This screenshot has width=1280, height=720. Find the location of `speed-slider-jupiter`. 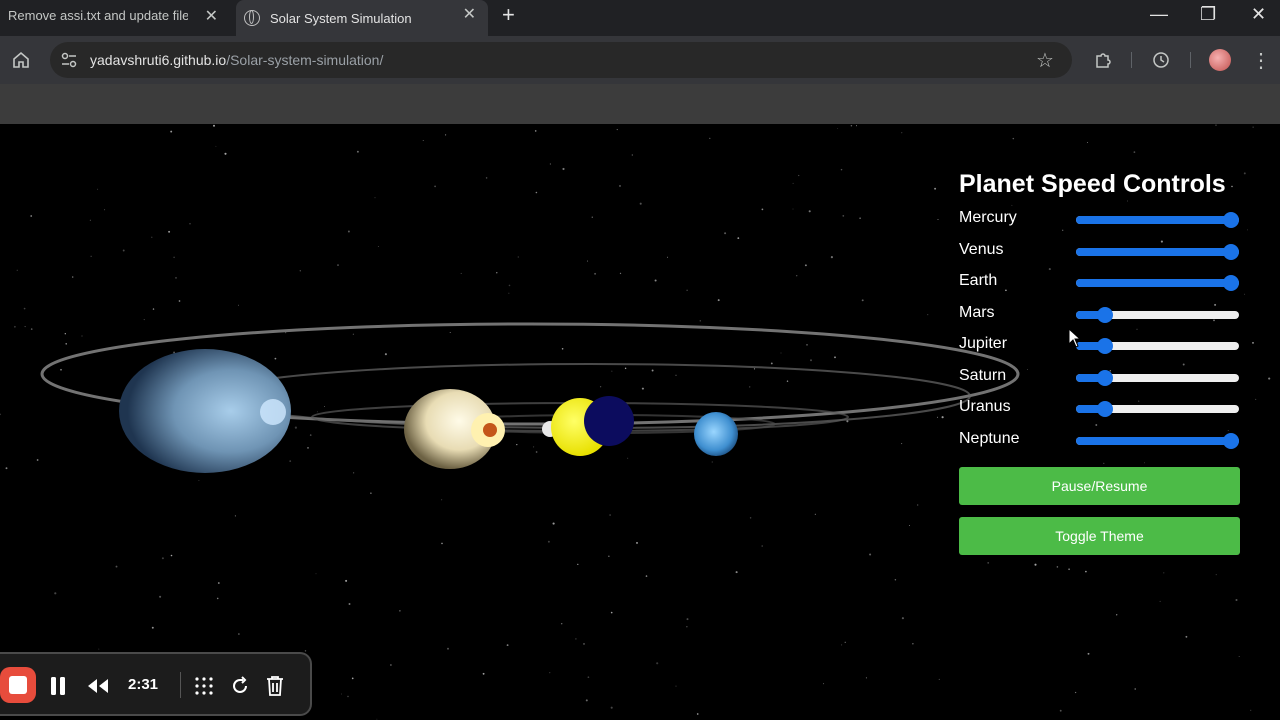

speed-slider-jupiter is located at coordinates (1157, 346).